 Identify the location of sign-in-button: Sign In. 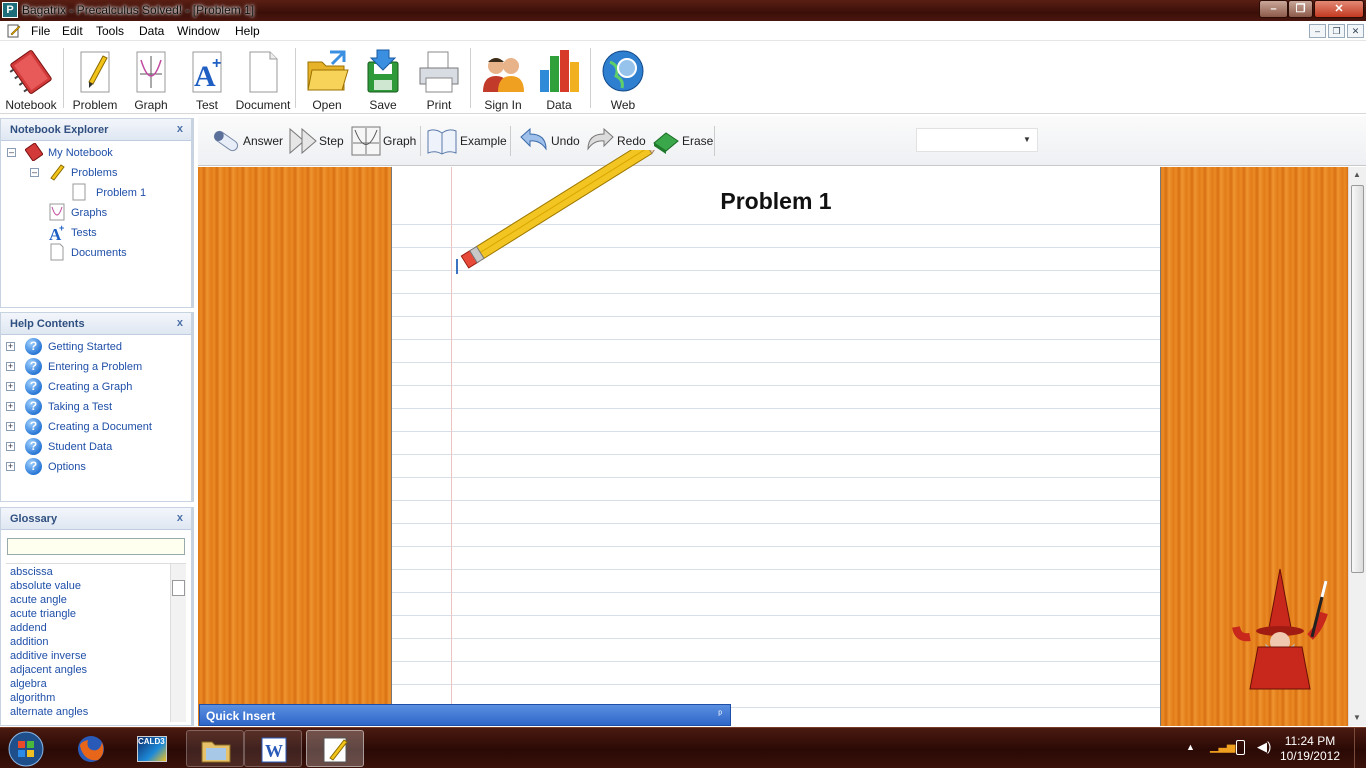
(503, 79).